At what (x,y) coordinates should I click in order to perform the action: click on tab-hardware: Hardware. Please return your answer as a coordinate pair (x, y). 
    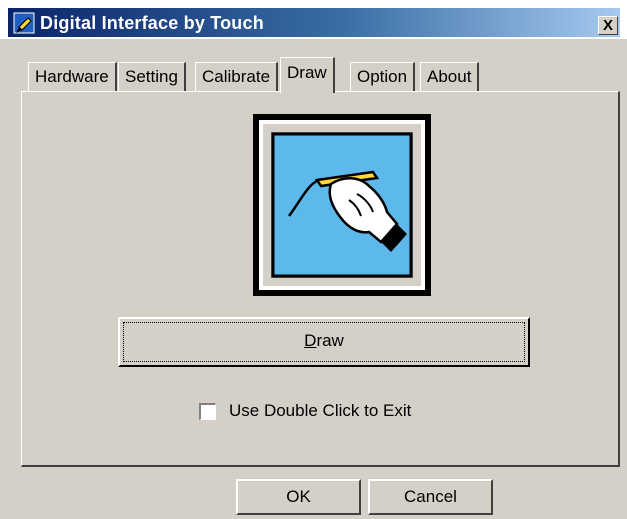
    Looking at the image, I should click on (72, 76).